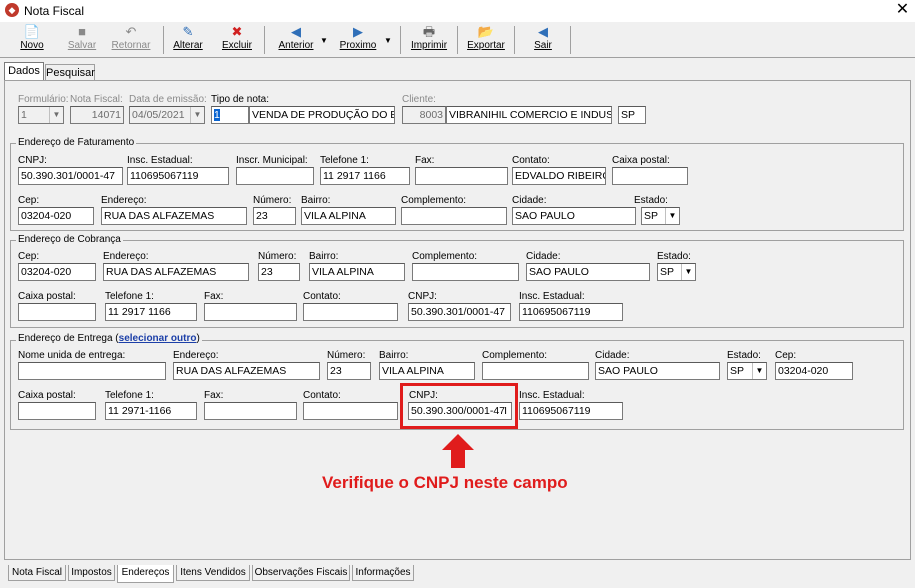 This screenshot has height=588, width=915. What do you see at coordinates (82, 40) in the screenshot?
I see `salvar-button: ■ Salvar` at bounding box center [82, 40].